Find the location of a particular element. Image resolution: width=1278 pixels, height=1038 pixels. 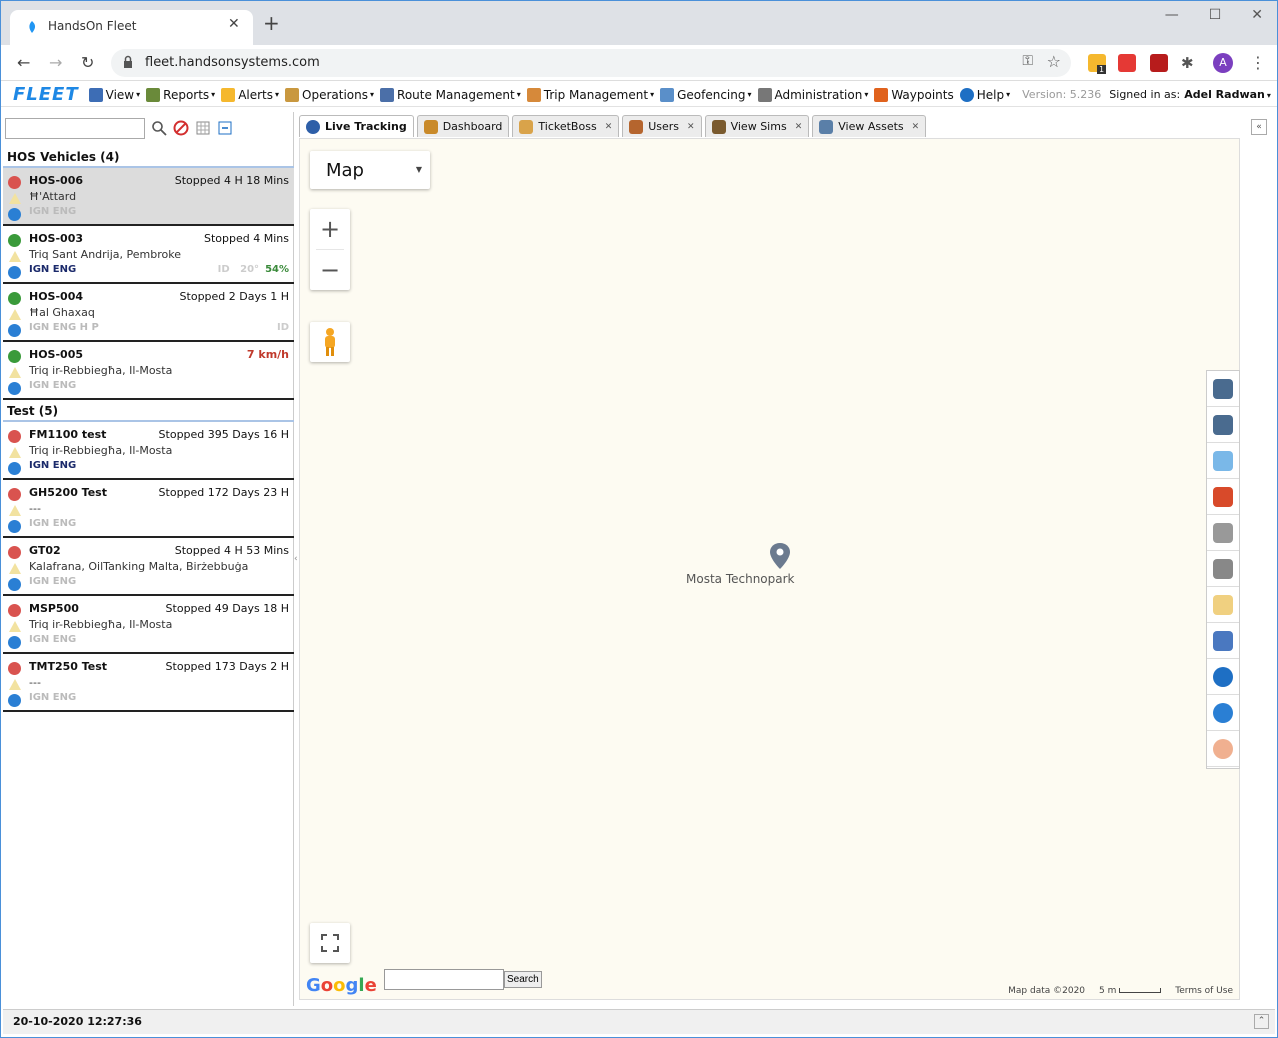

view-icon is located at coordinates (95, 94).